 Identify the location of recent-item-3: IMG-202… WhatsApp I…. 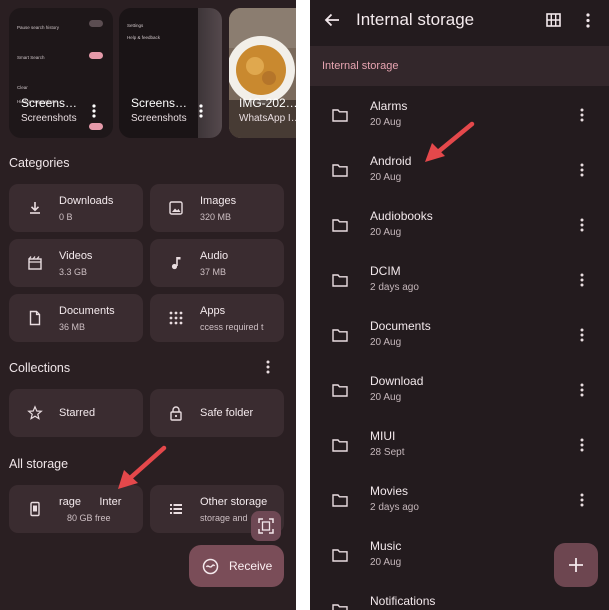
(262, 73).